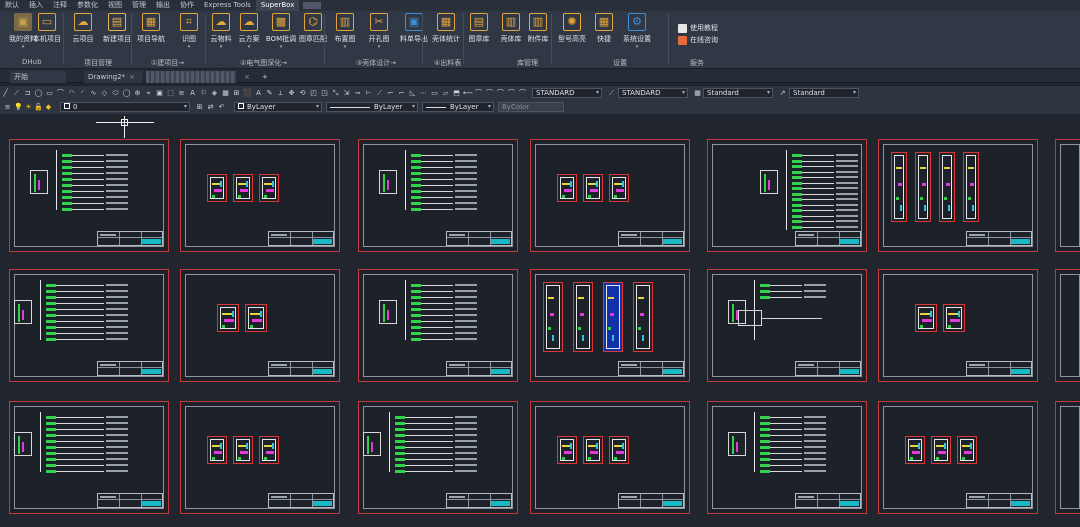  I want to click on draw-tool-icon: ◠, so click(71, 93).